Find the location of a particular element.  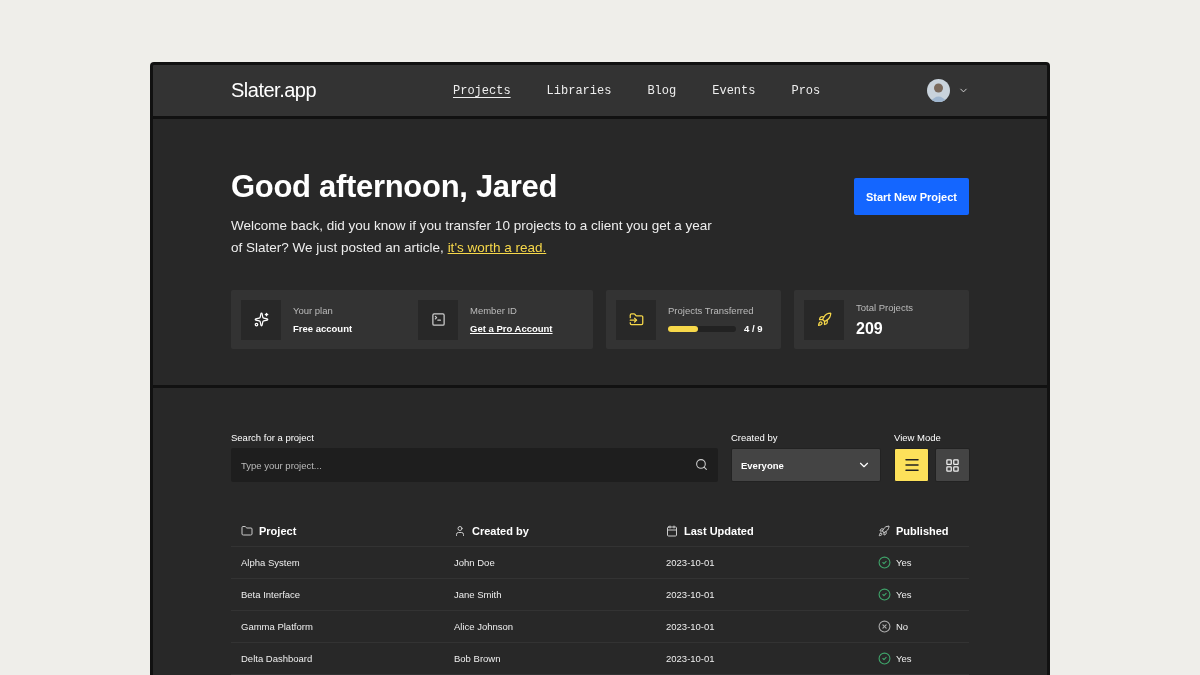

stat-label: Projects Transferred is located at coordinates (711, 311).